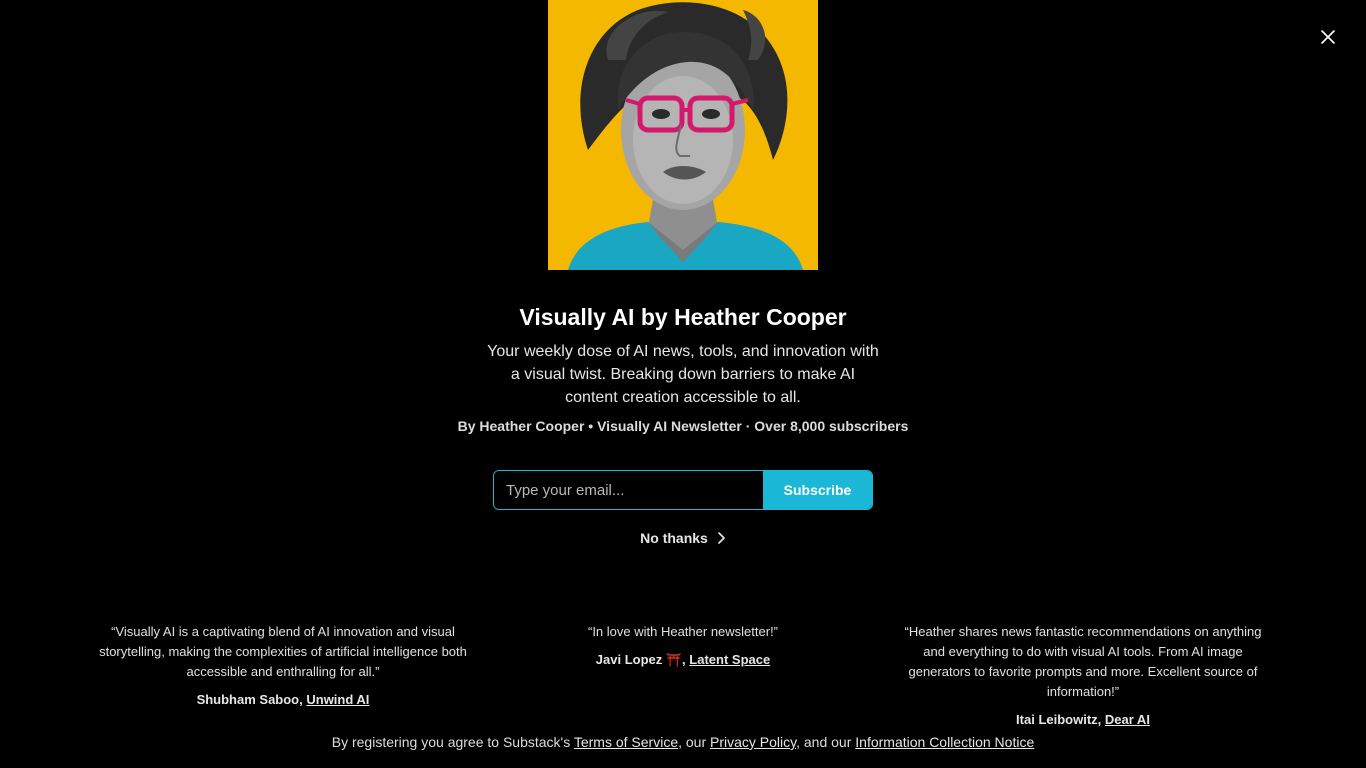  Describe the element at coordinates (1127, 719) in the screenshot. I see `author-publication-link: Dear AI` at that location.